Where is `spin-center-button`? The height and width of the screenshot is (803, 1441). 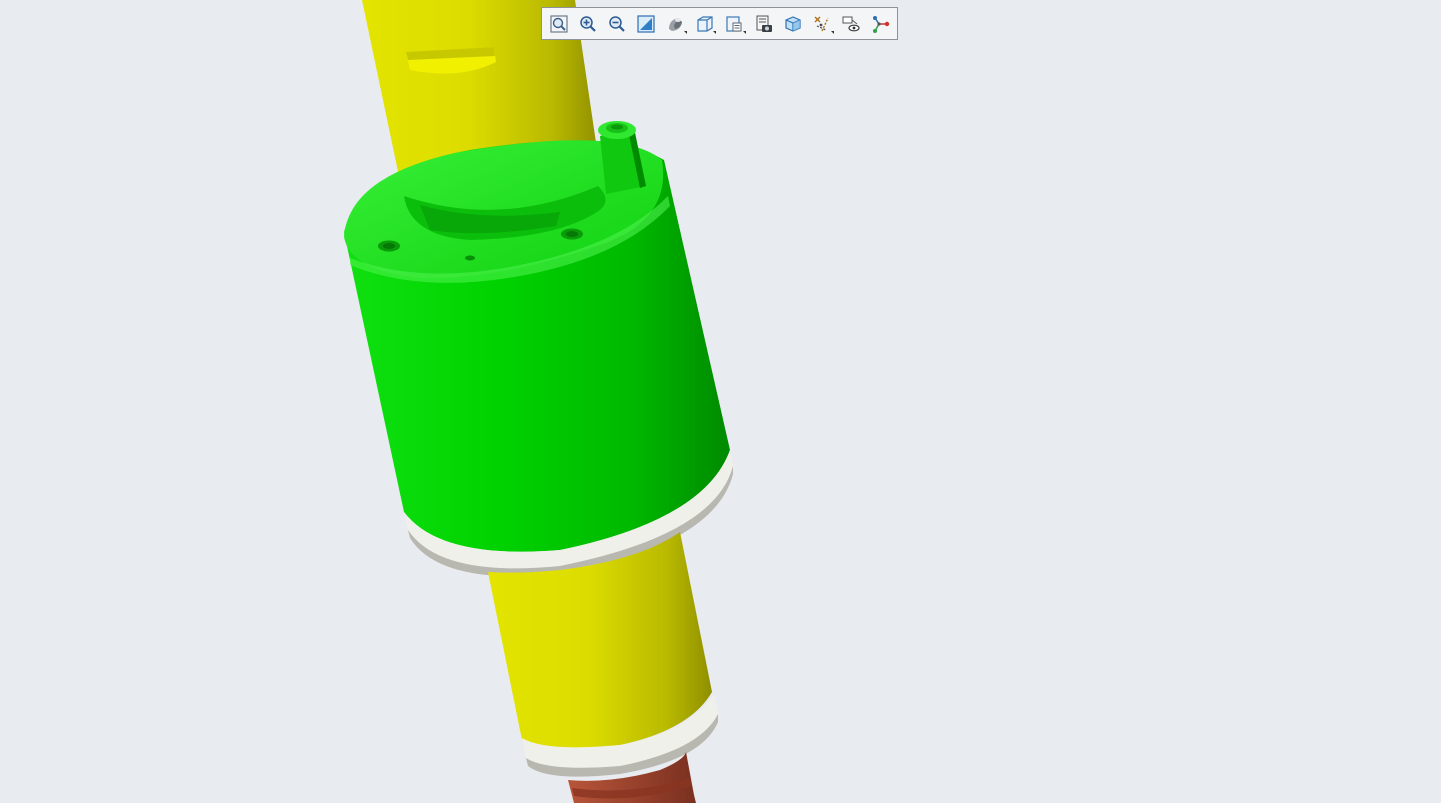 spin-center-button is located at coordinates (880, 23).